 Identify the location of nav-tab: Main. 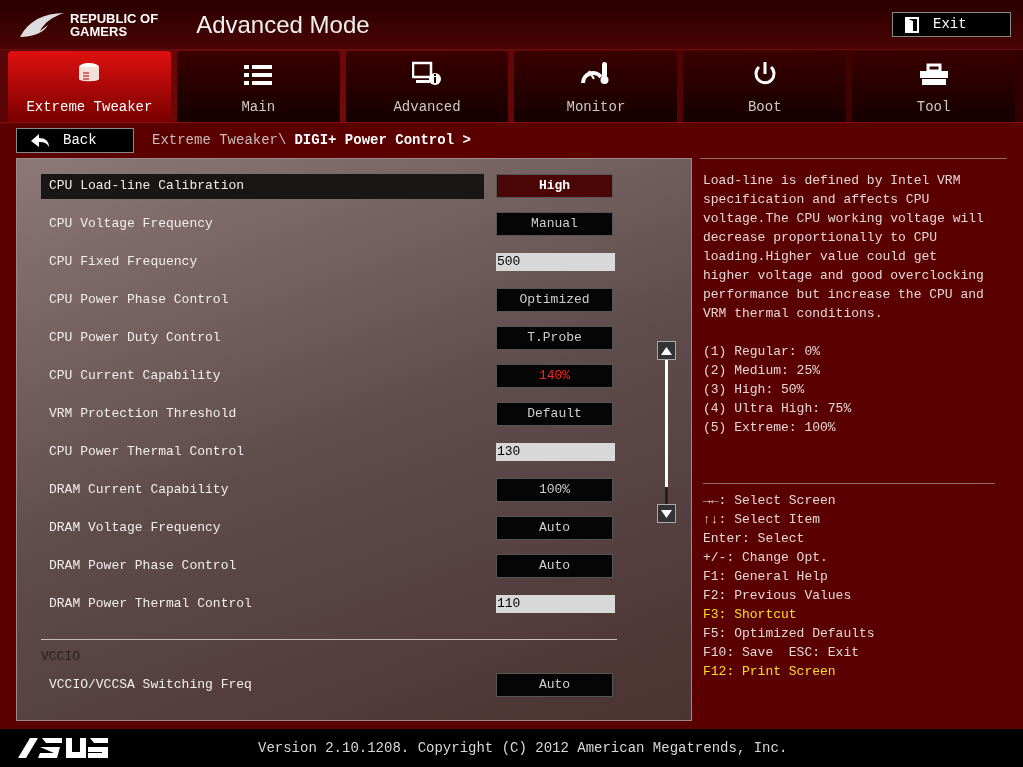
(258, 86).